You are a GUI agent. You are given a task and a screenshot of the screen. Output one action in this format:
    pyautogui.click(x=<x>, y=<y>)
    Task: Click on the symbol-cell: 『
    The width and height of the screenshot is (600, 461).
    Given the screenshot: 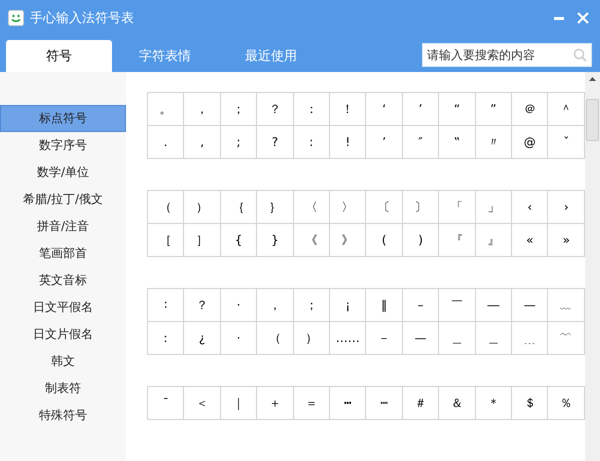 What is the action you would take?
    pyautogui.click(x=457, y=240)
    